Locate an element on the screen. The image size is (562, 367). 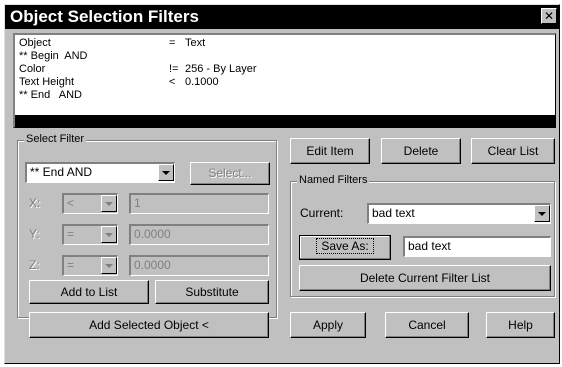
close-icon: ✕ is located at coordinates (549, 16).